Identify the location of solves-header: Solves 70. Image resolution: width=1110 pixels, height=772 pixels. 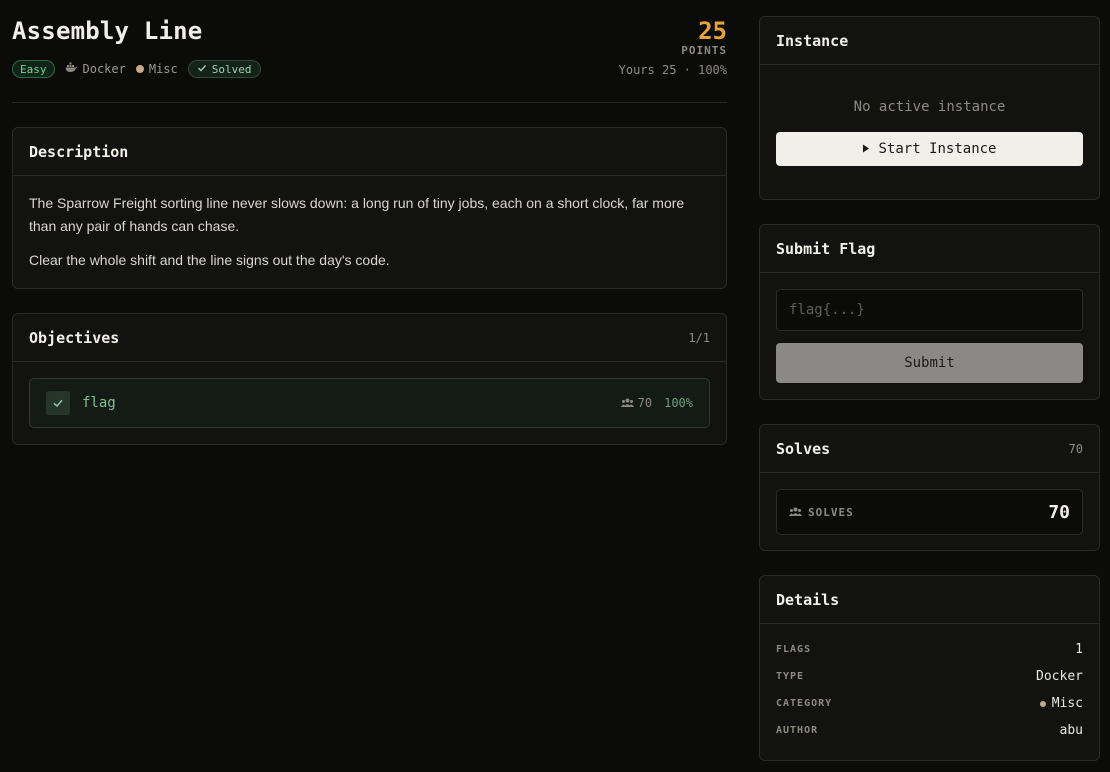
(929, 449).